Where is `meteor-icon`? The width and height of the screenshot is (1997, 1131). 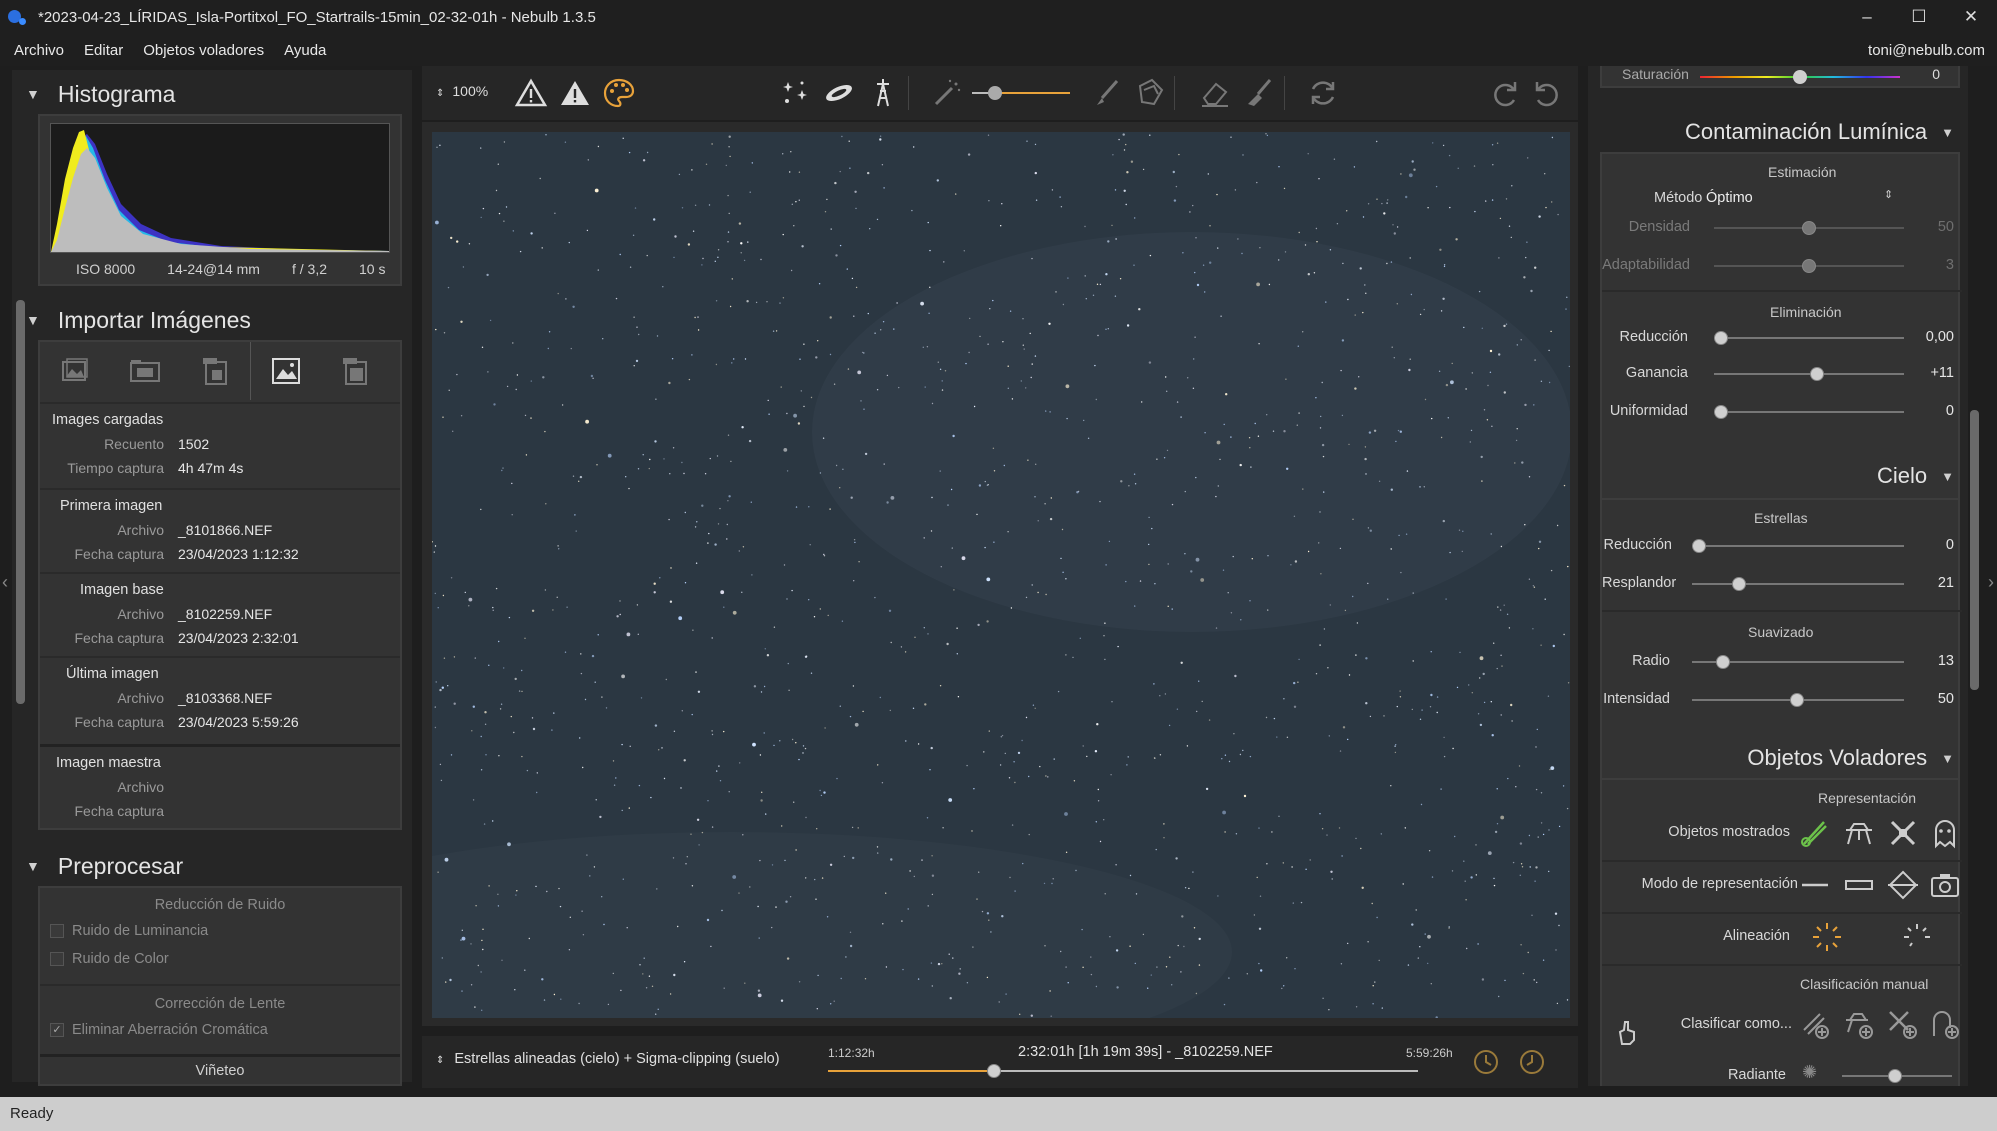 meteor-icon is located at coordinates (1815, 833).